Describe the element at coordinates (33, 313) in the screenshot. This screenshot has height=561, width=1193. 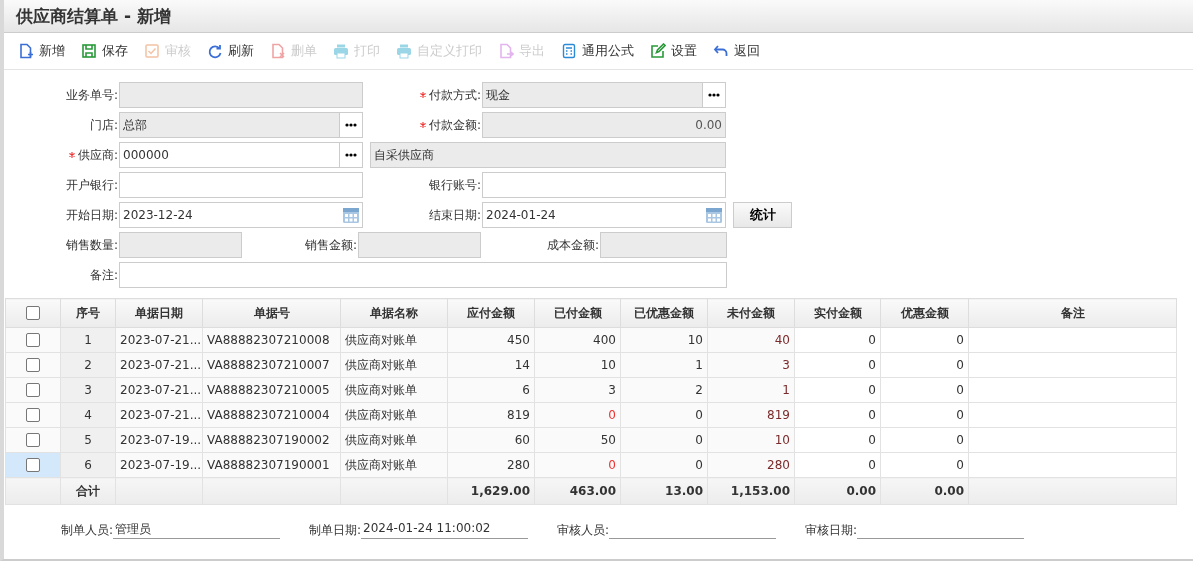
I see `select-all-checkbox` at that location.